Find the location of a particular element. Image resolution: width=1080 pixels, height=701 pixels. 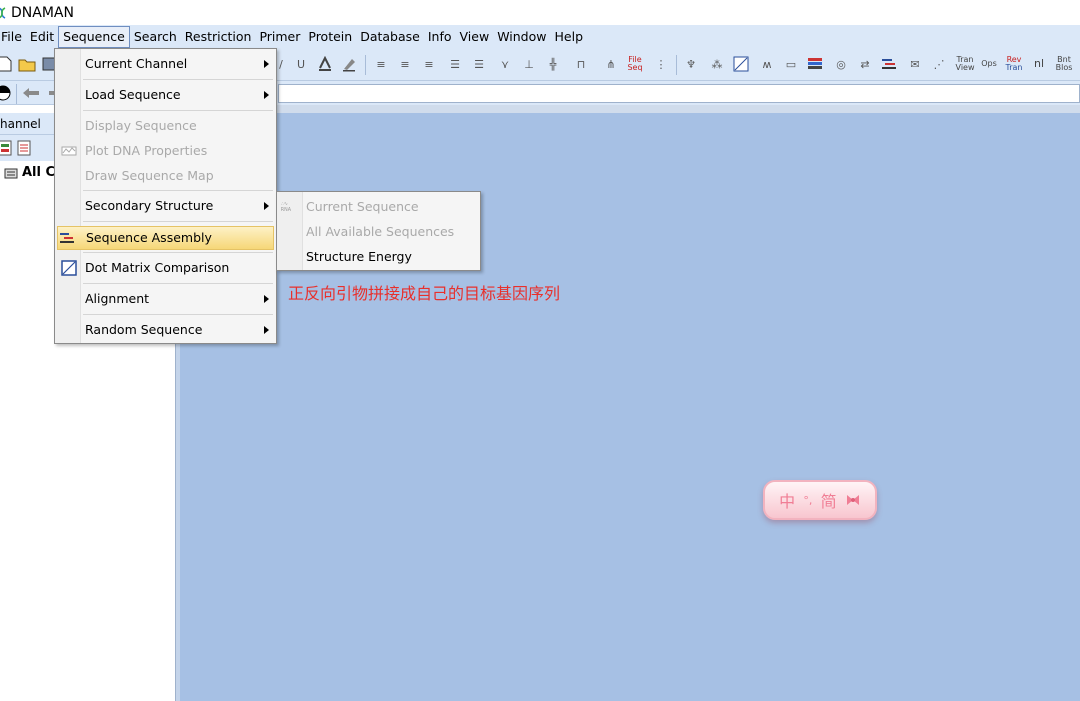

tree-folder-icon is located at coordinates (11, 173).